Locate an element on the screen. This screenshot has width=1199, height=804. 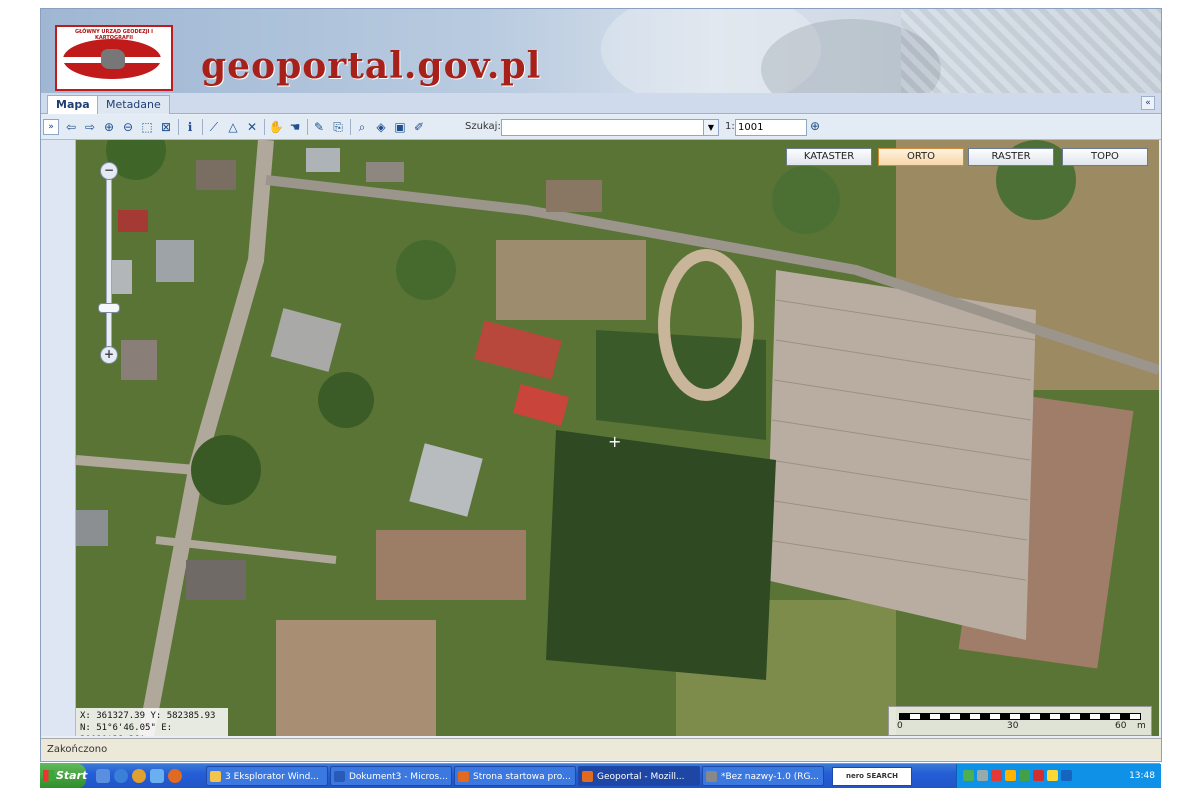
full-extent-icon: ⊠ is located at coordinates (166, 127).